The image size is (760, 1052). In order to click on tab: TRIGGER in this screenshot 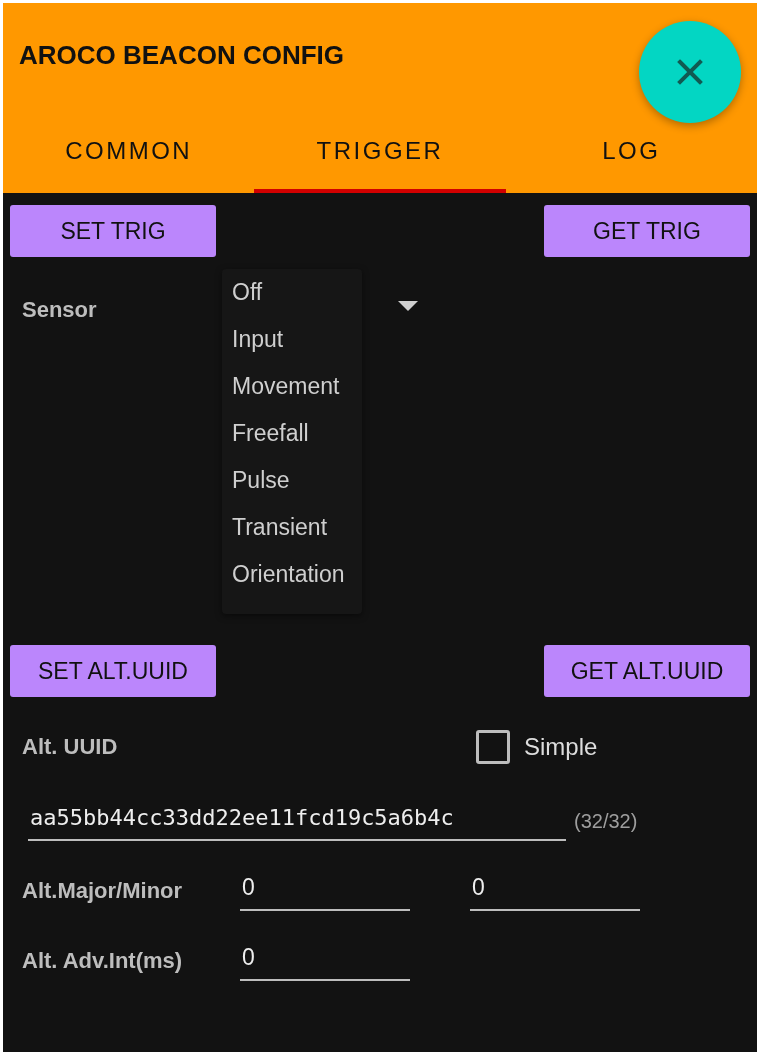, I will do `click(380, 148)`.